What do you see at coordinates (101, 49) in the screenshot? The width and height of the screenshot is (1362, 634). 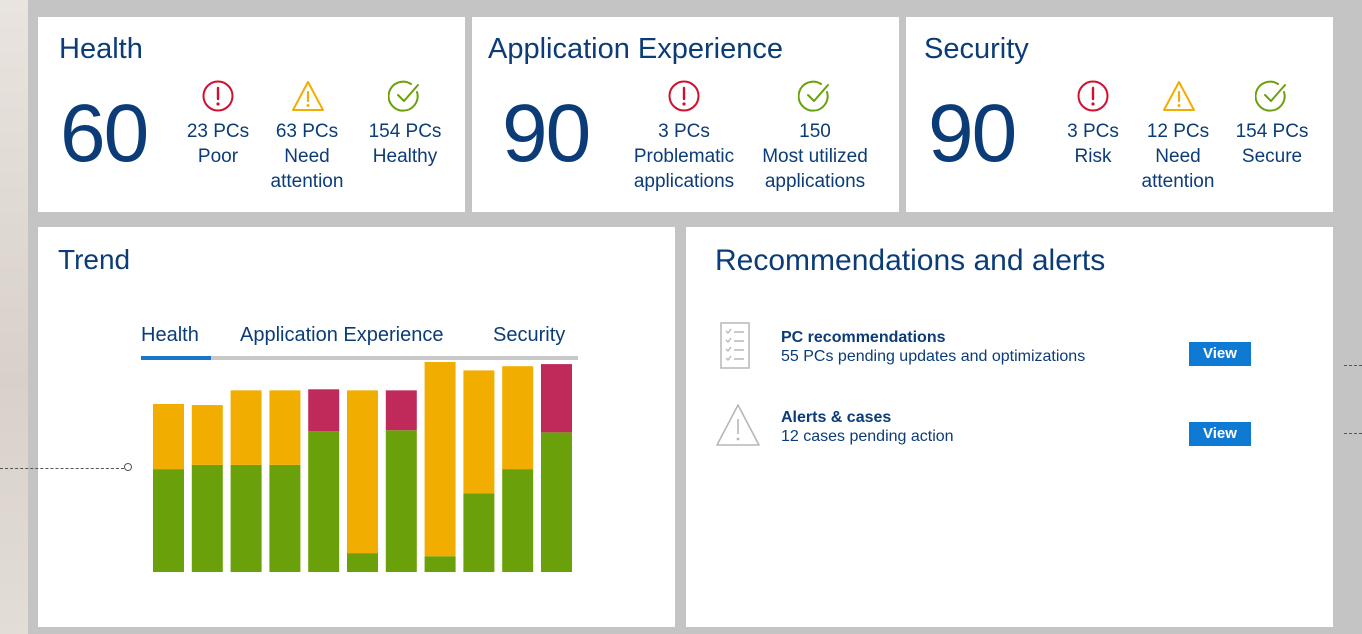 I see `health-title: Health` at bounding box center [101, 49].